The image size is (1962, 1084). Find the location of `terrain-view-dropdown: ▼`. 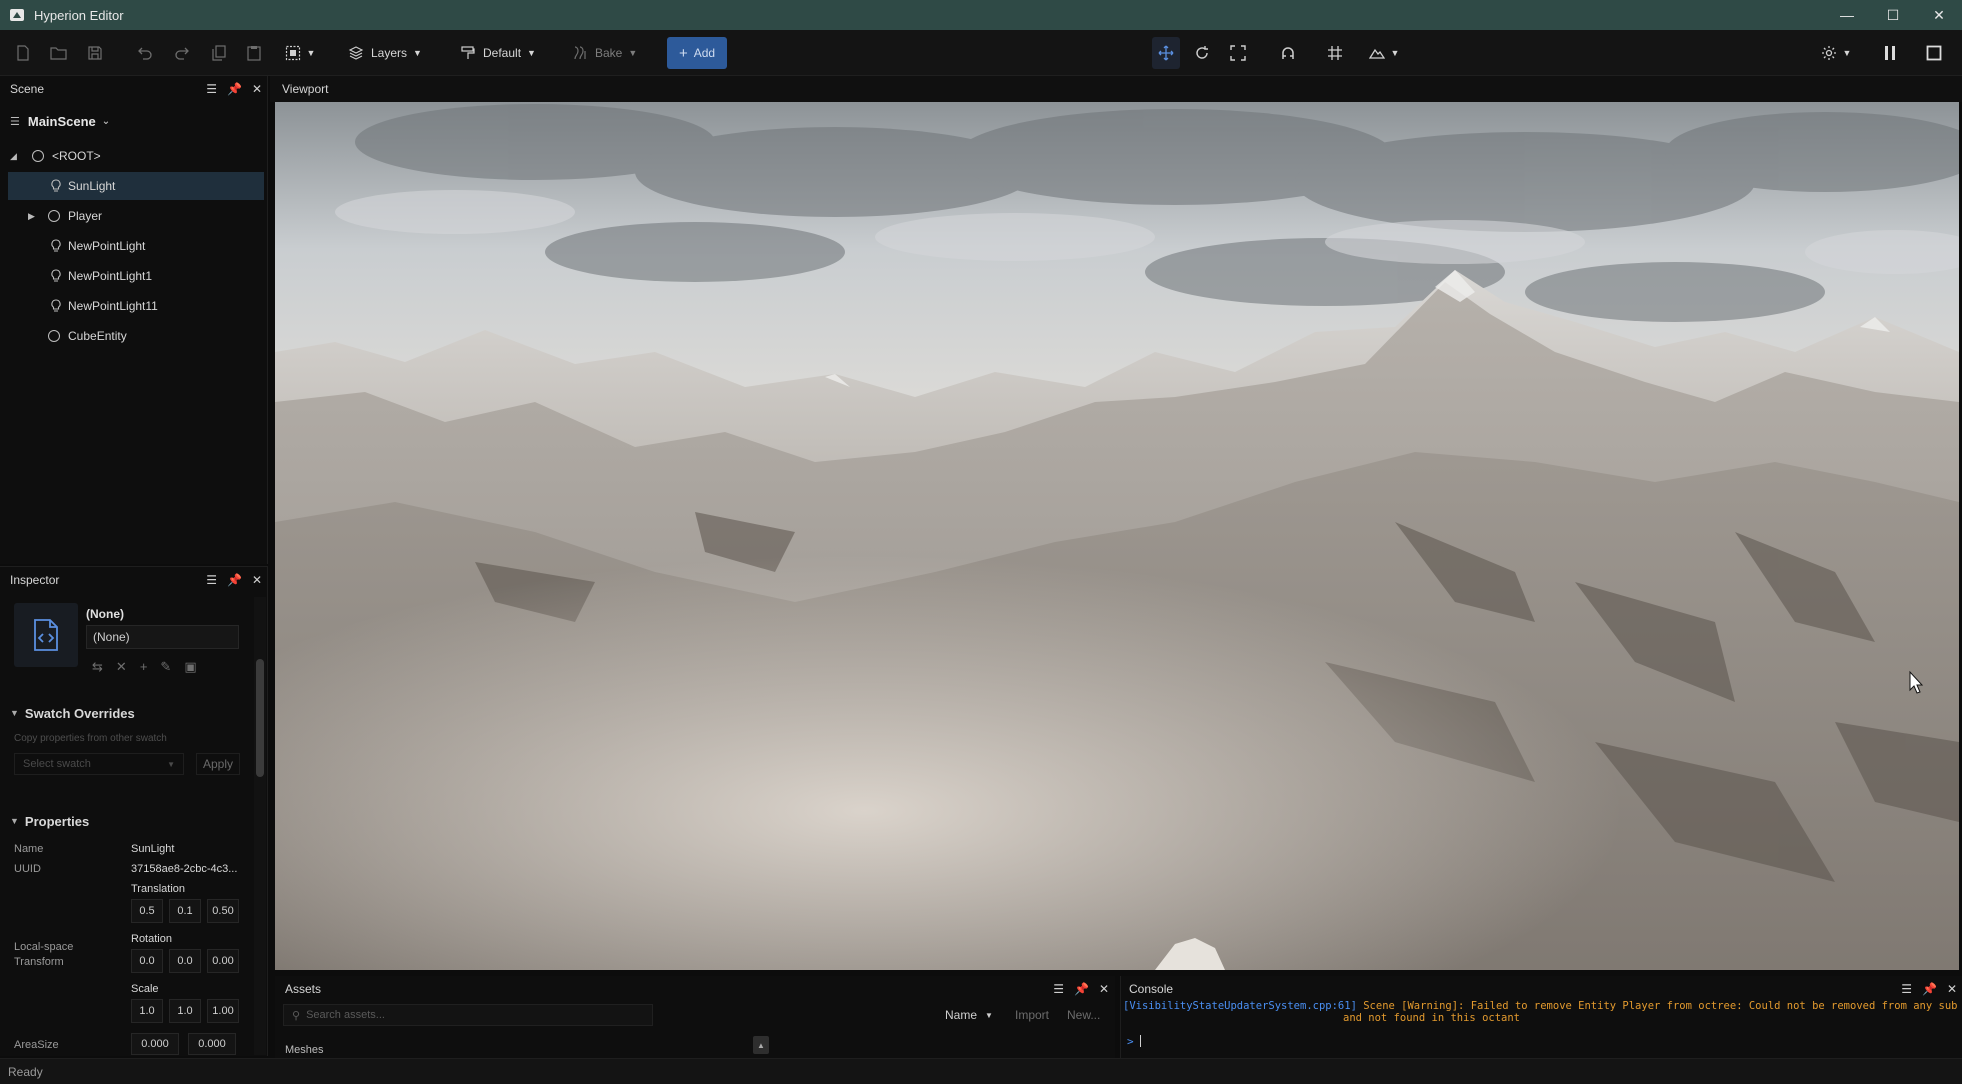

terrain-view-dropdown: ▼ is located at coordinates (1384, 53).